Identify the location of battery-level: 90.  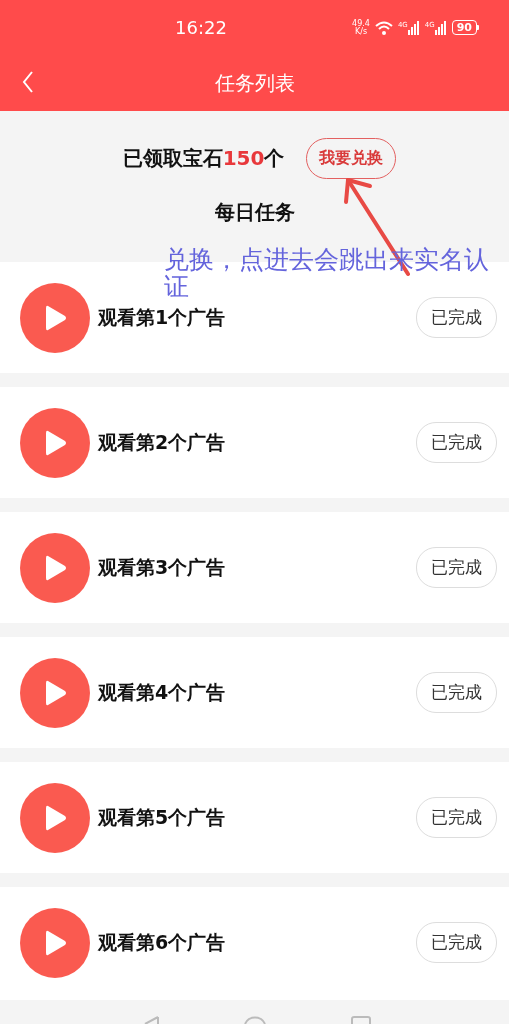
(464, 27).